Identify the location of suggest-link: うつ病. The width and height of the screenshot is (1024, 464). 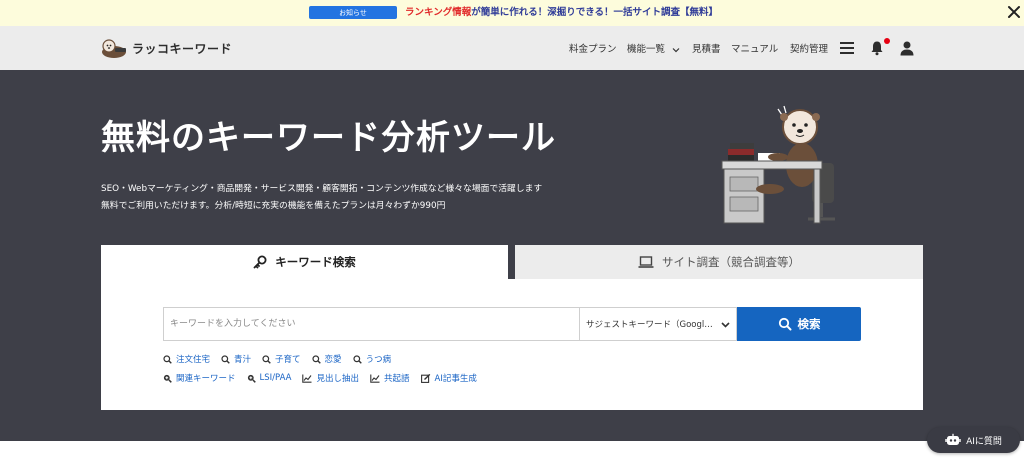
(372, 359).